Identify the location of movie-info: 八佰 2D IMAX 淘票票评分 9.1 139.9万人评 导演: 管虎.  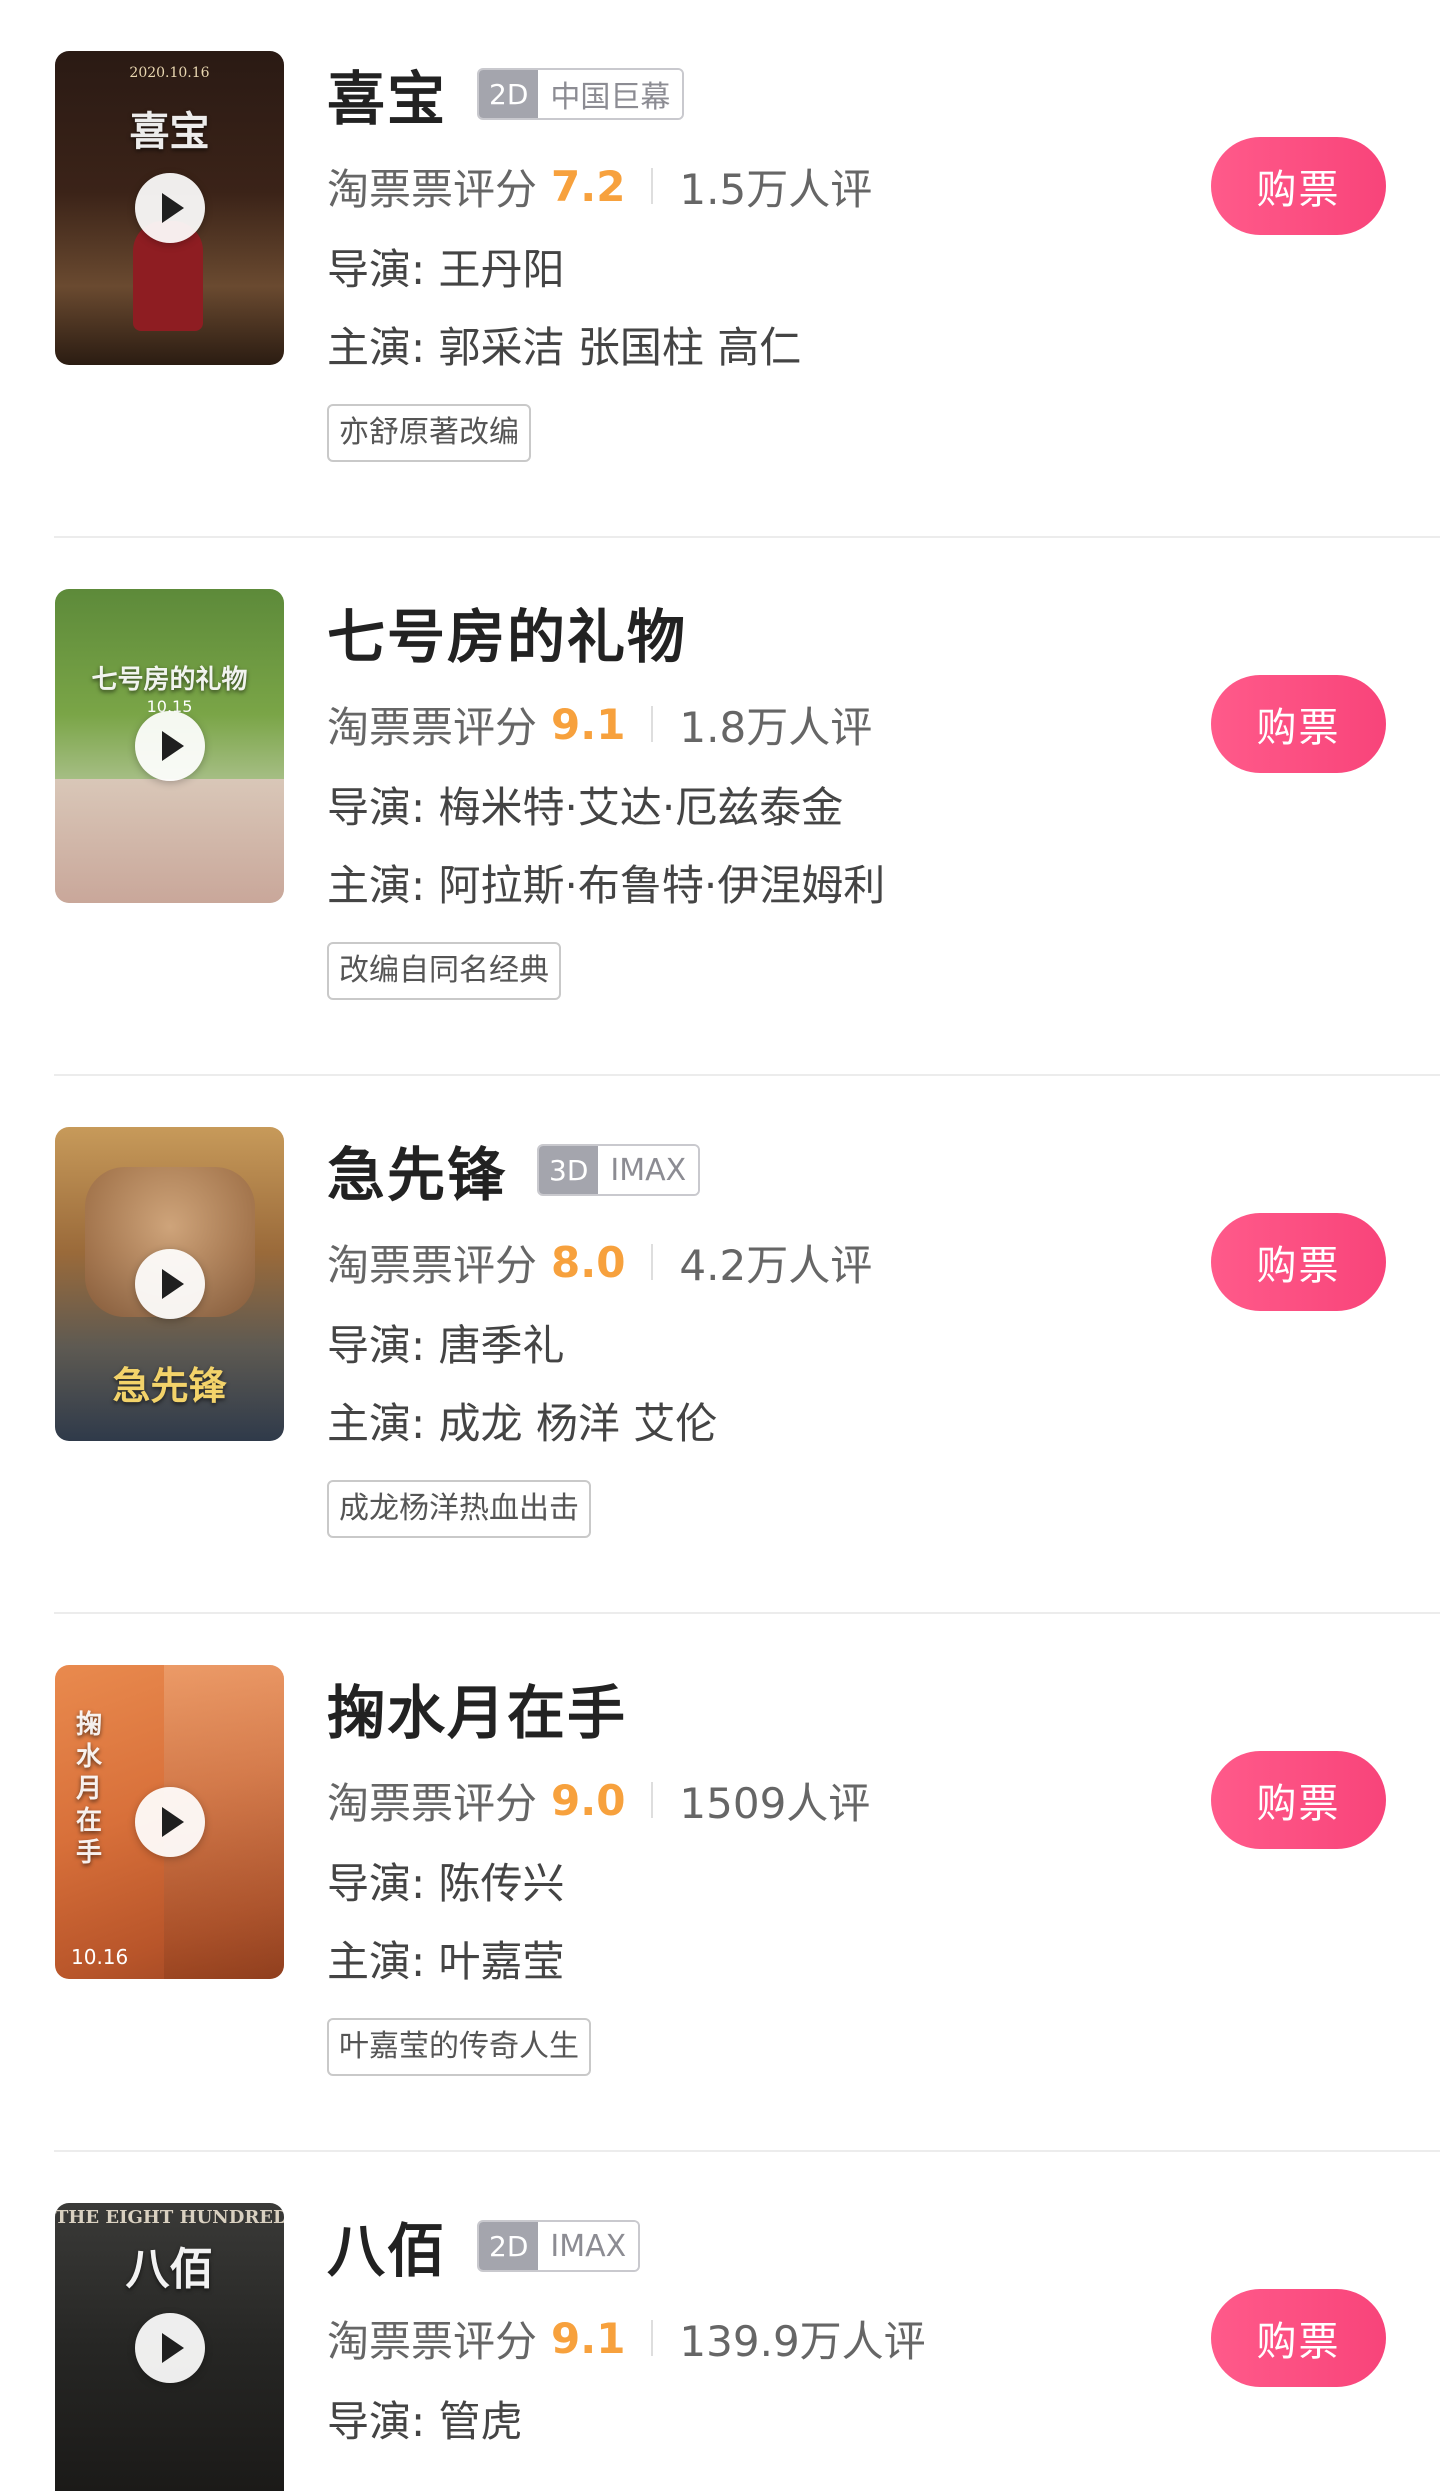
(757, 2327).